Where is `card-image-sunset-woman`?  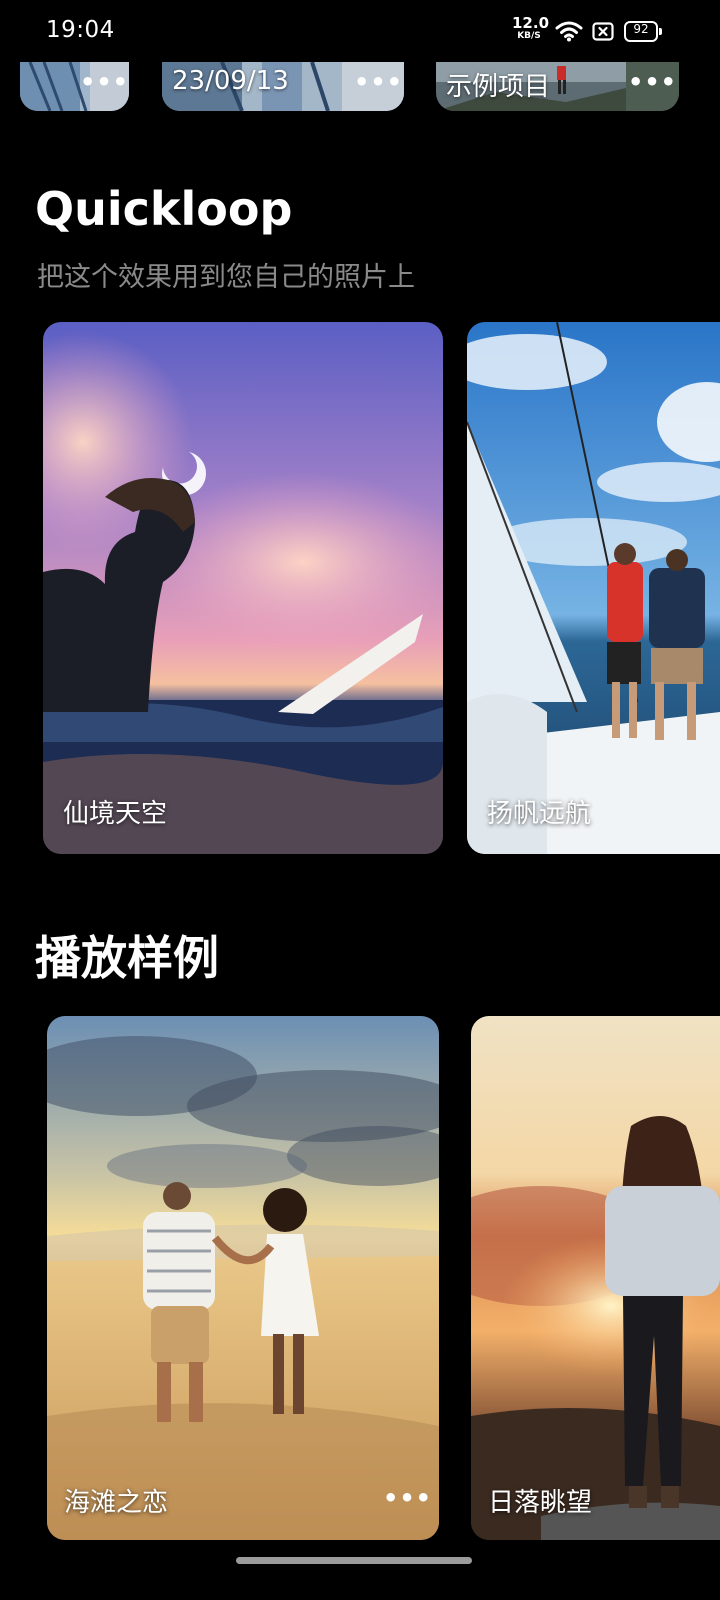
card-image-sunset-woman is located at coordinates (595, 1278).